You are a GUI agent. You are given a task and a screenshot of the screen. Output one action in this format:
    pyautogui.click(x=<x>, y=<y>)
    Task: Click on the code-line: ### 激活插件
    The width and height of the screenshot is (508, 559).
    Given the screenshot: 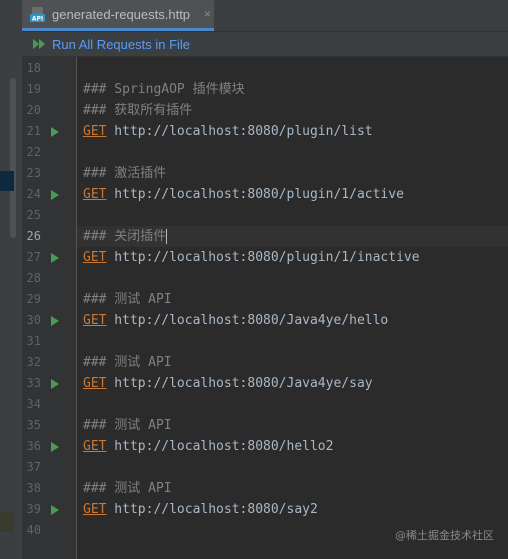 What is the action you would take?
    pyautogui.click(x=292, y=173)
    